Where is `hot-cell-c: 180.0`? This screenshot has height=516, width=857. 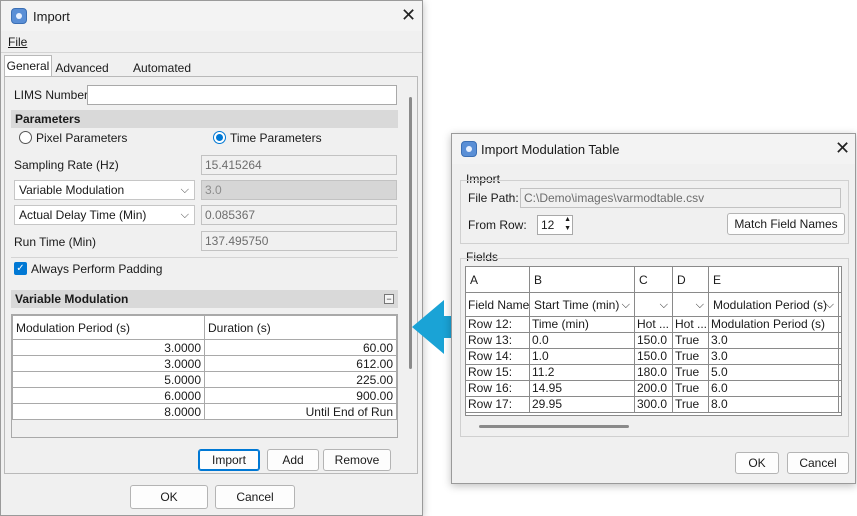 hot-cell-c: 180.0 is located at coordinates (654, 373).